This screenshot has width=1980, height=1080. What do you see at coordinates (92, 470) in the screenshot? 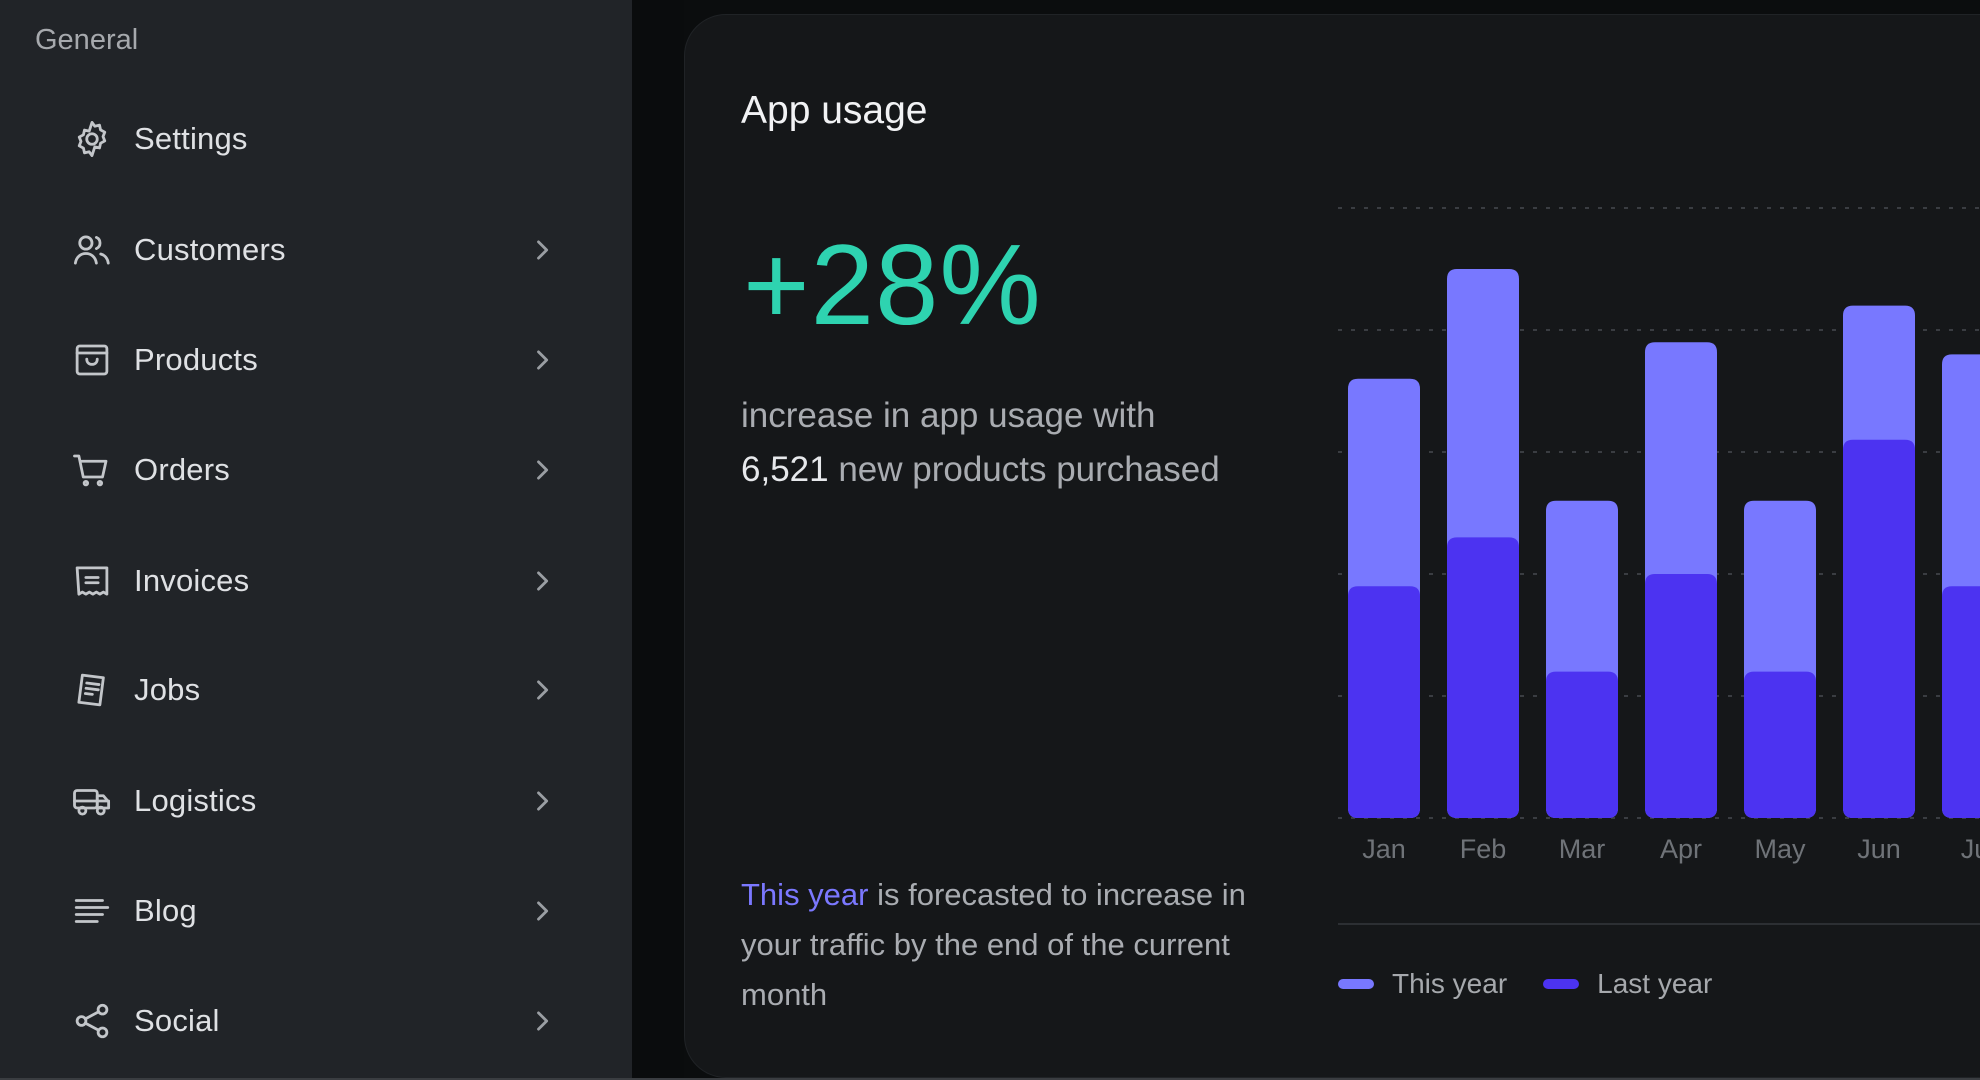
I see `cart-icon` at bounding box center [92, 470].